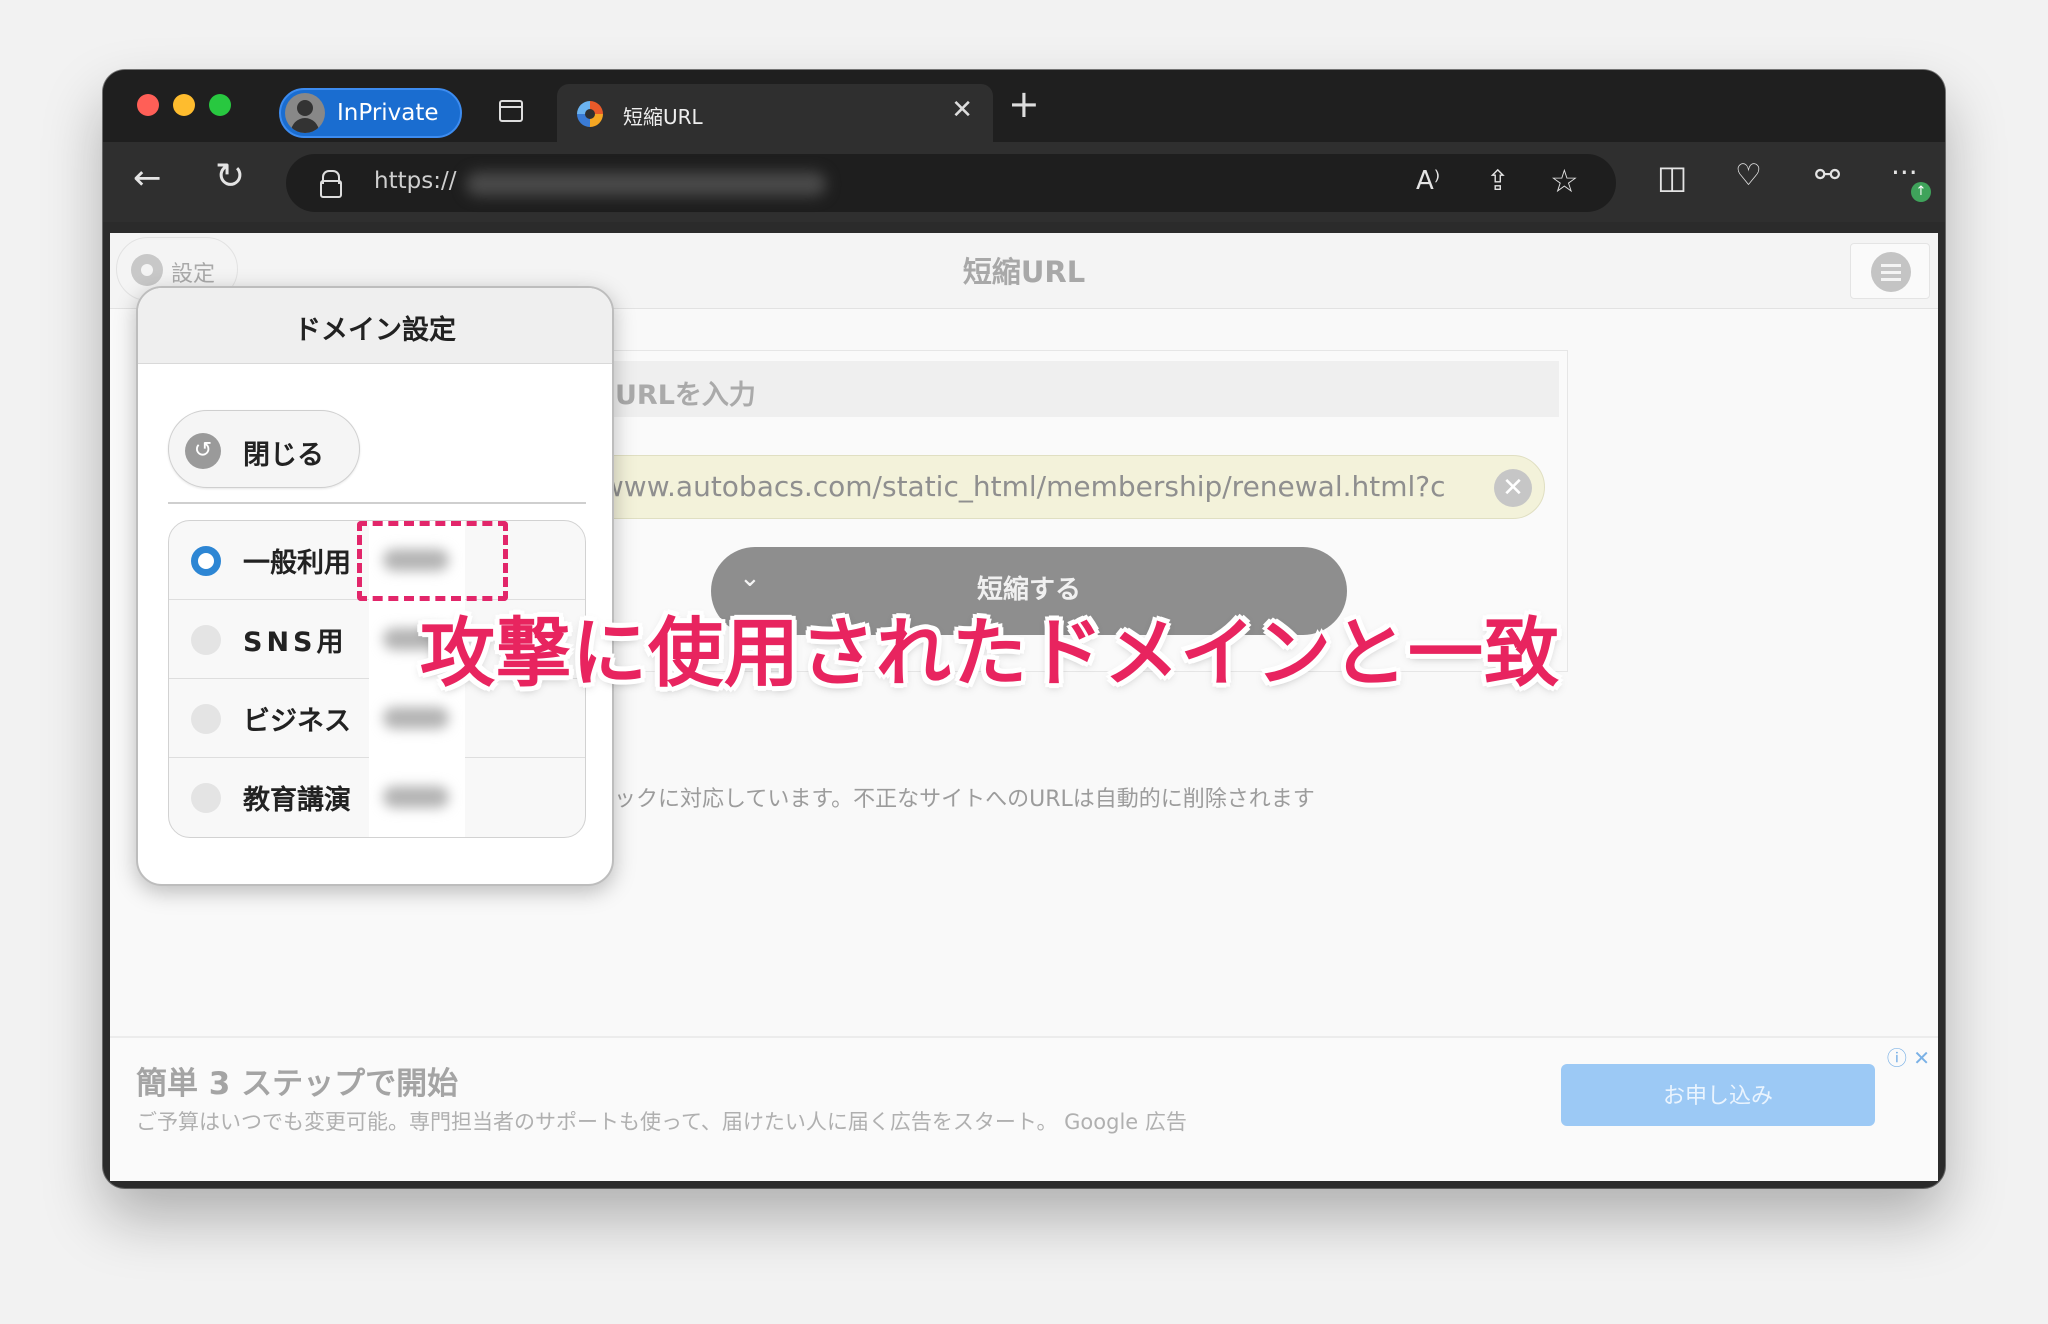  Describe the element at coordinates (377, 503) in the screenshot. I see `popup-divider` at that location.